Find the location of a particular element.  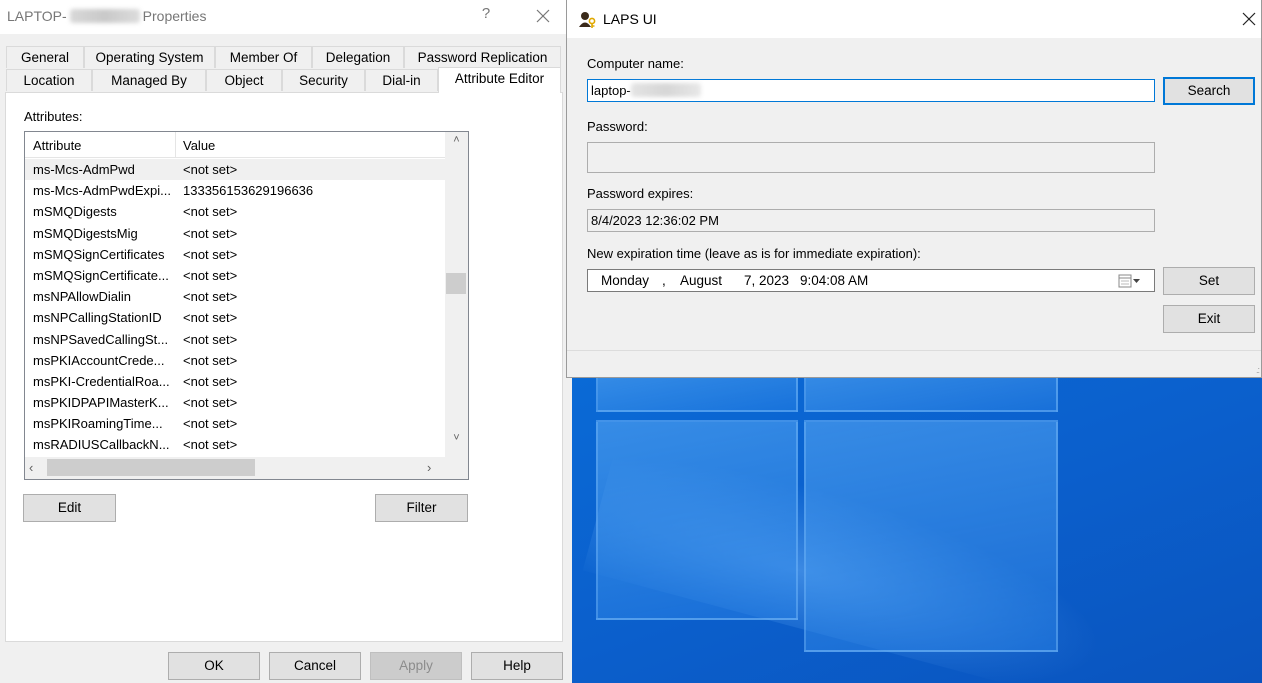

attributes-label: Attributes: is located at coordinates (53, 116).